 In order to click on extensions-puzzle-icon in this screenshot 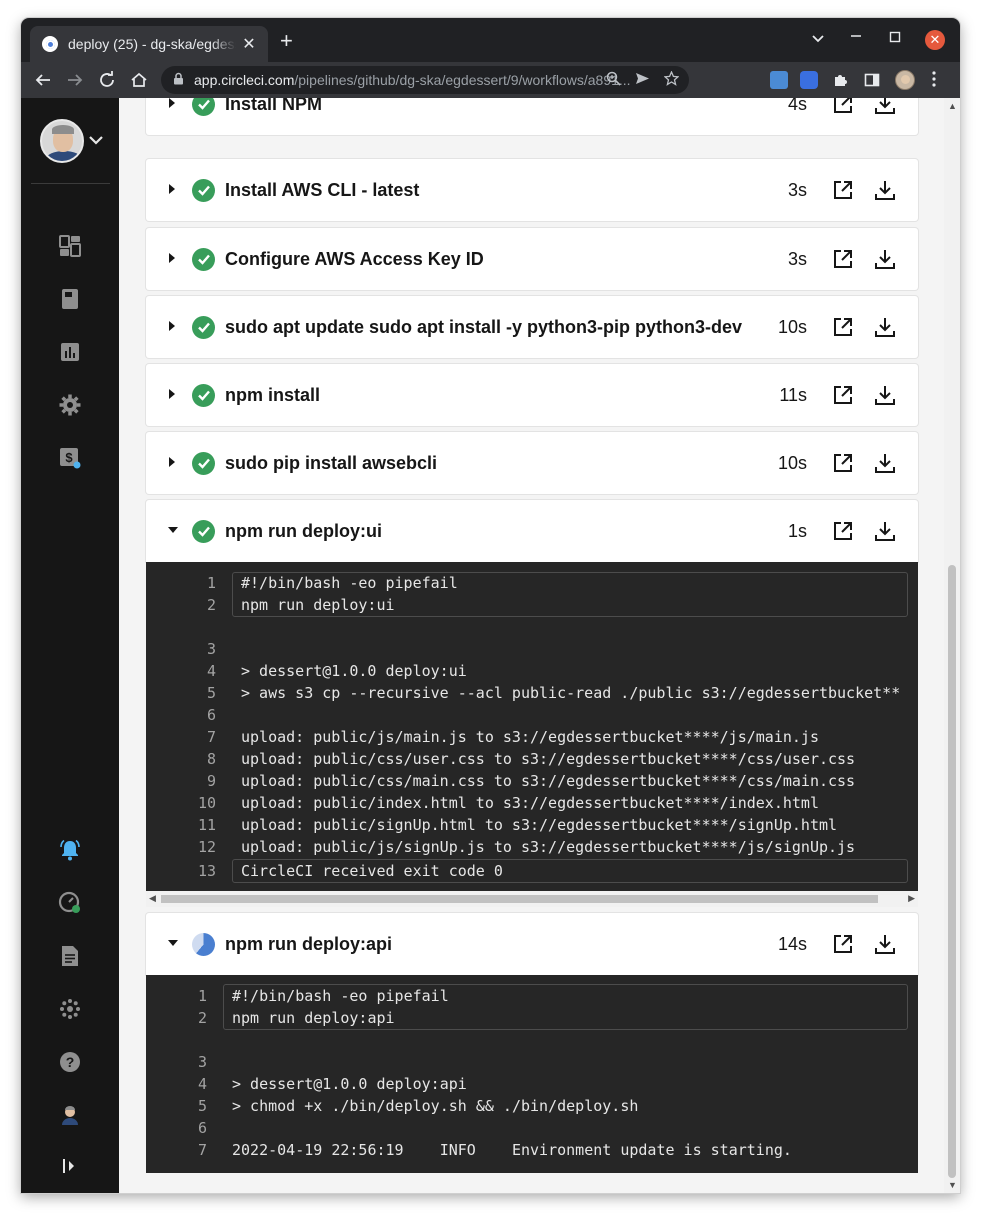, I will do `click(840, 80)`.